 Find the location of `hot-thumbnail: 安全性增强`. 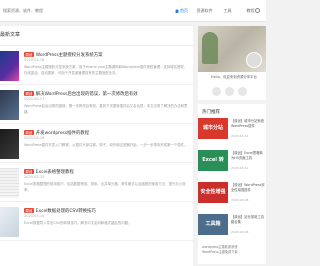

hot-thumbnail: 安全性增强 is located at coordinates (213, 192).